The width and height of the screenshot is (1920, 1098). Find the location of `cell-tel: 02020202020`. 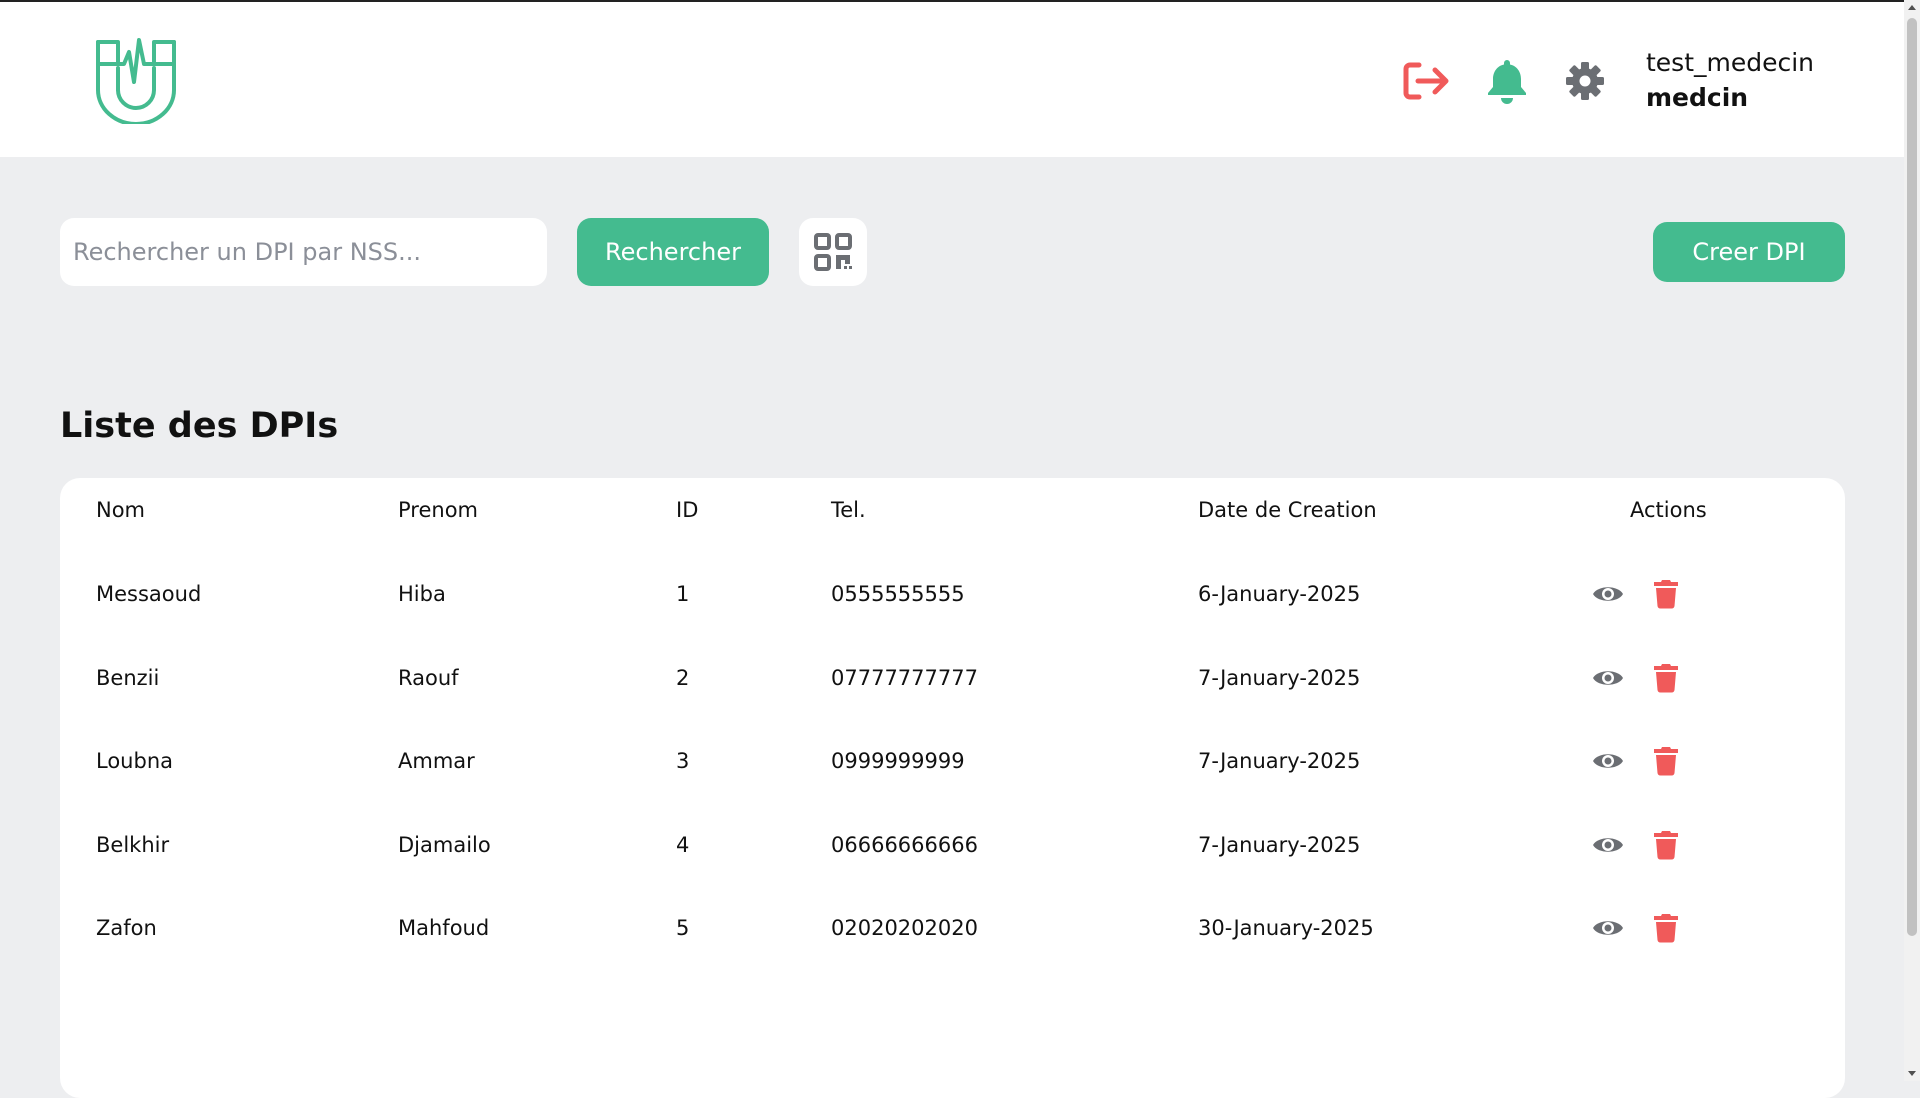

cell-tel: 02020202020 is located at coordinates (904, 928).